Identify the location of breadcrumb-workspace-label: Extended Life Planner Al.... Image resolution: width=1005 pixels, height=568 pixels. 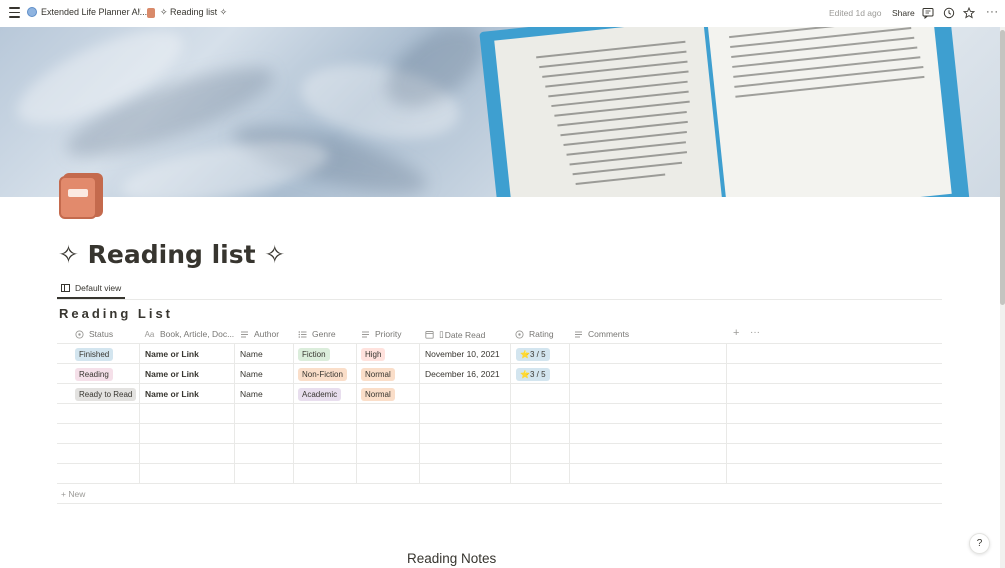
(94, 12).